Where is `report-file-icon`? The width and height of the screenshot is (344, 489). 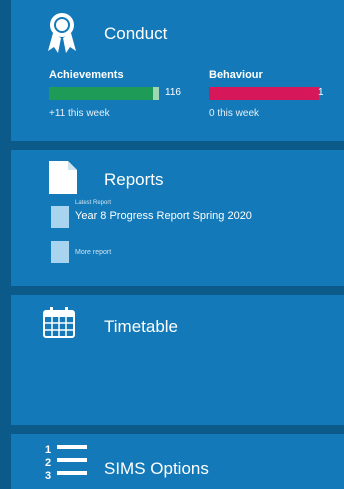
report-file-icon is located at coordinates (60, 217).